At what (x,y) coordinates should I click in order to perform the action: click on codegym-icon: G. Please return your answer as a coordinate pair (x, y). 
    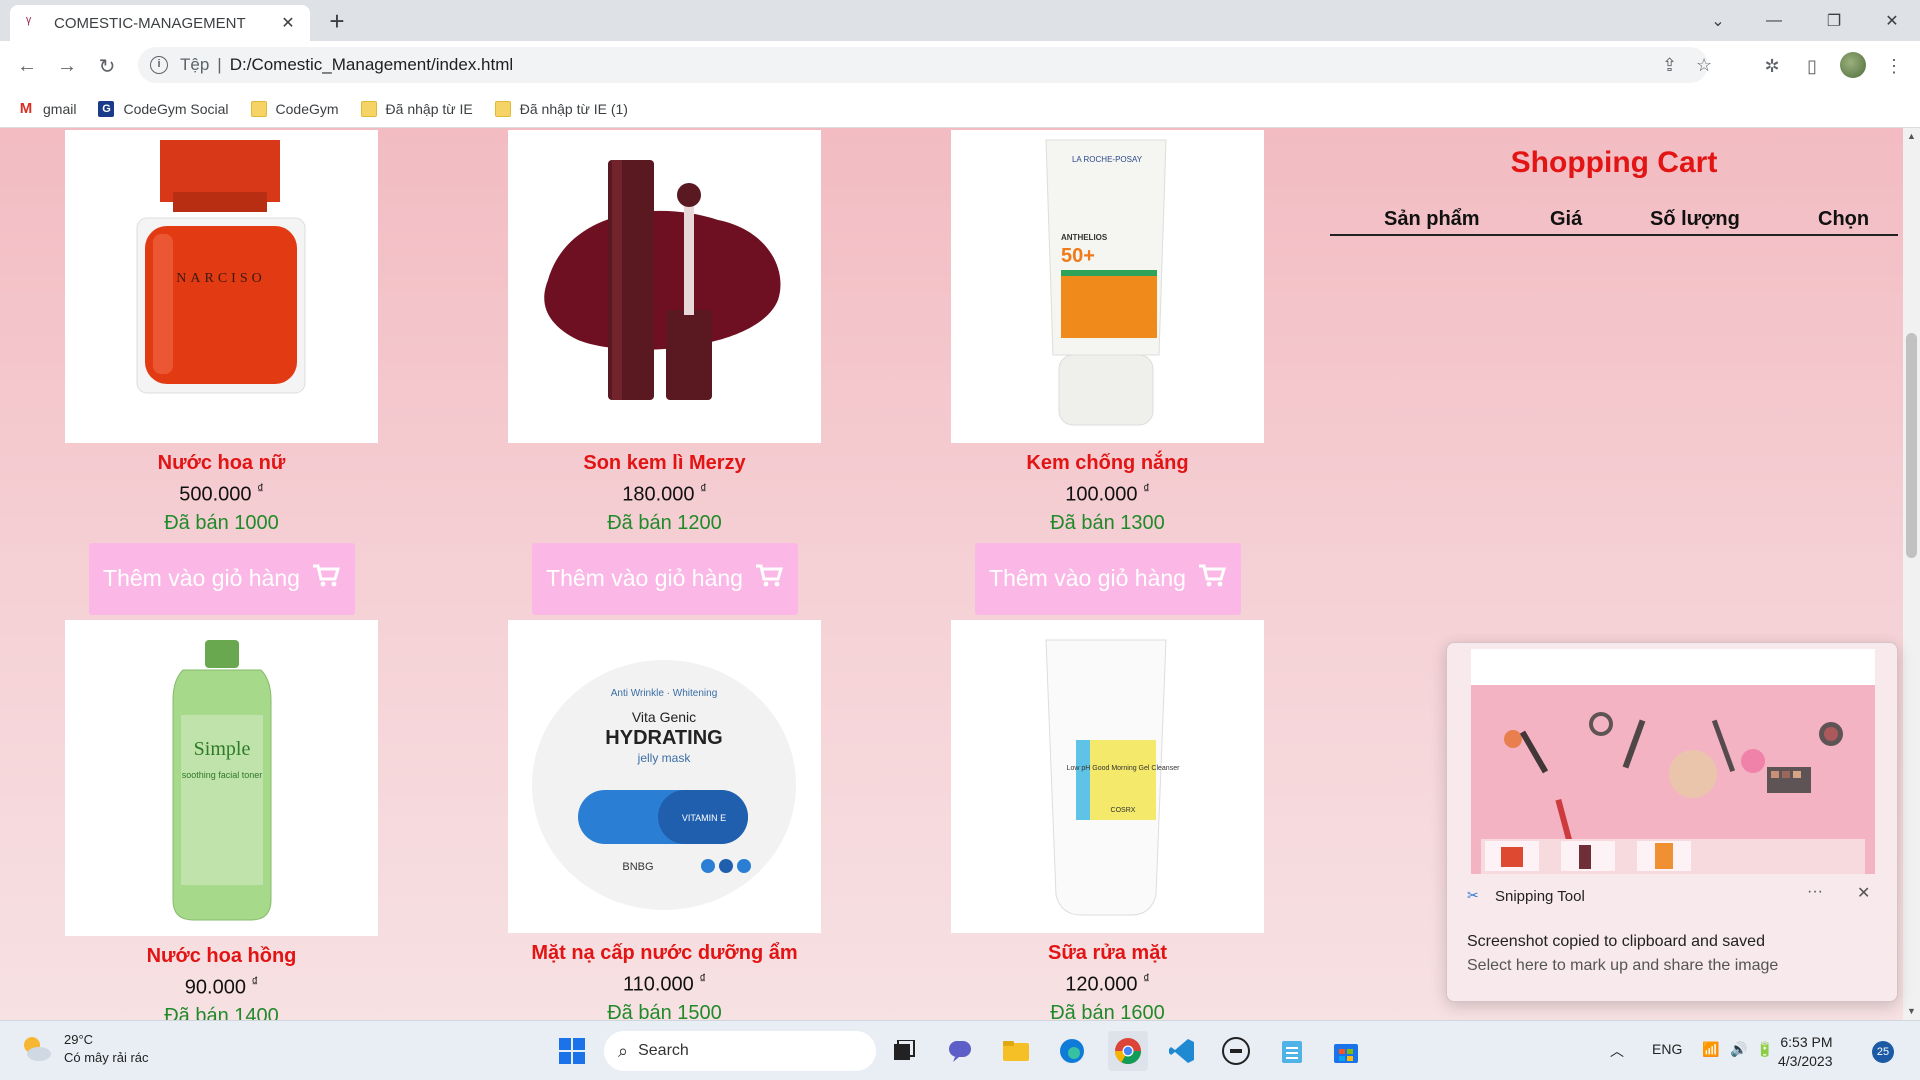
    Looking at the image, I should click on (106, 108).